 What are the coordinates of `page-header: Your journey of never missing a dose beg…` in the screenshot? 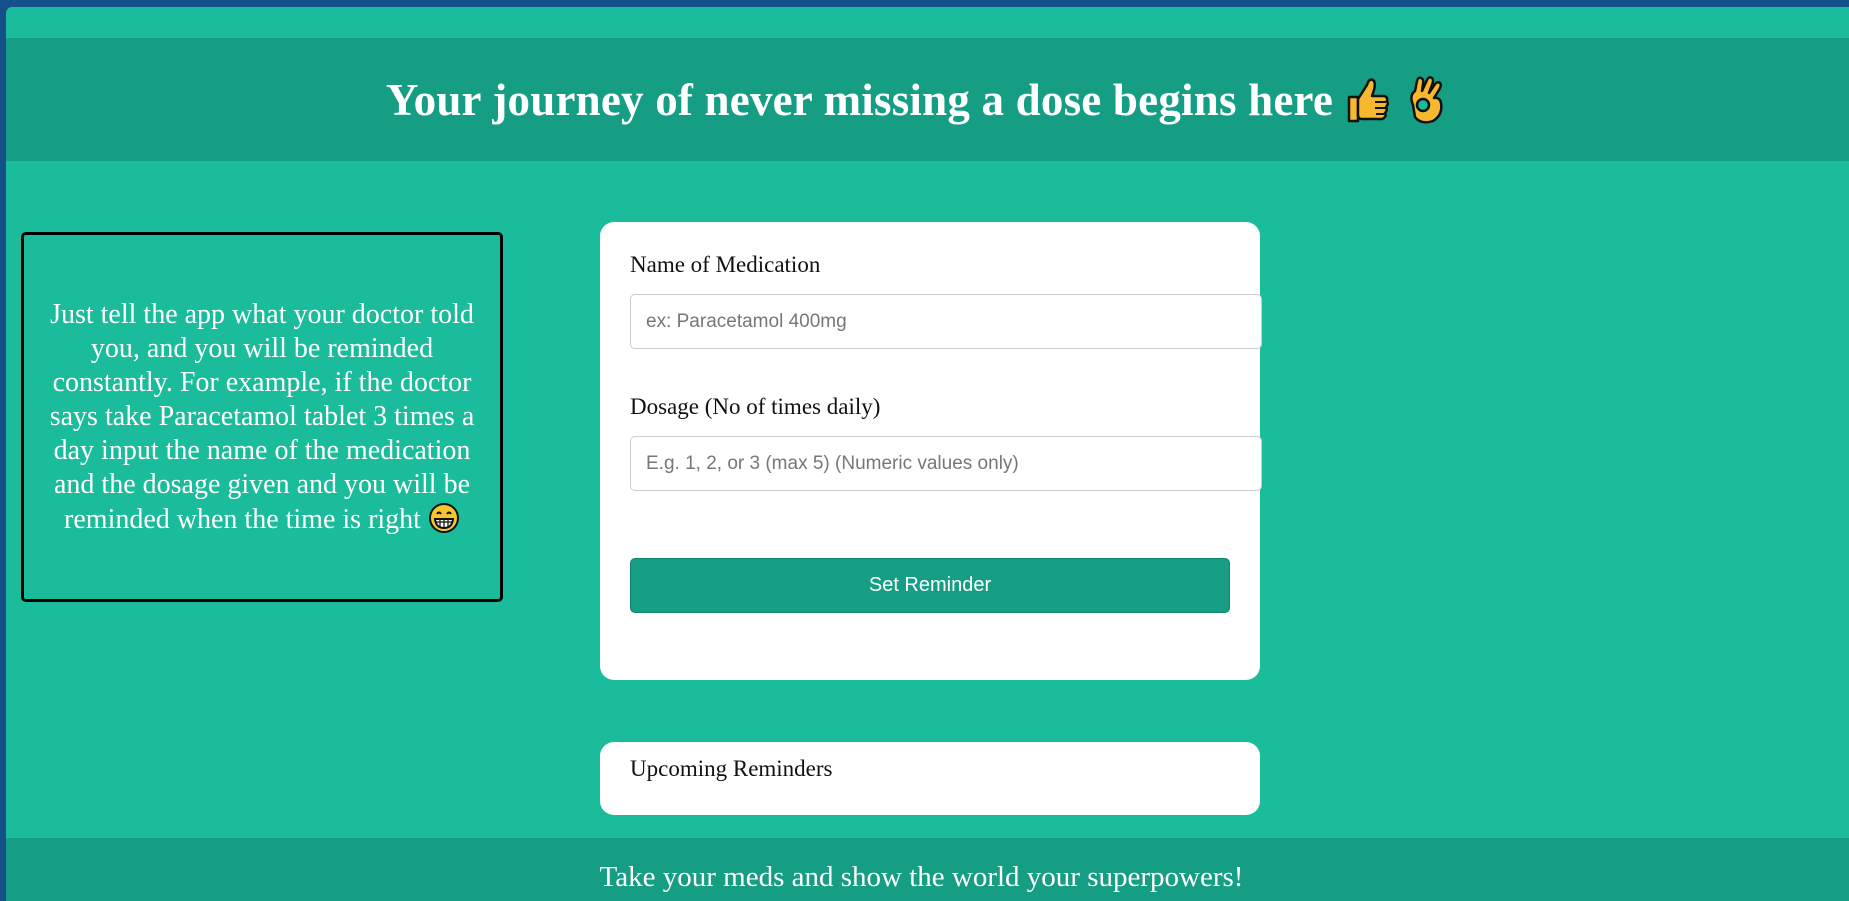 It's located at (927, 99).